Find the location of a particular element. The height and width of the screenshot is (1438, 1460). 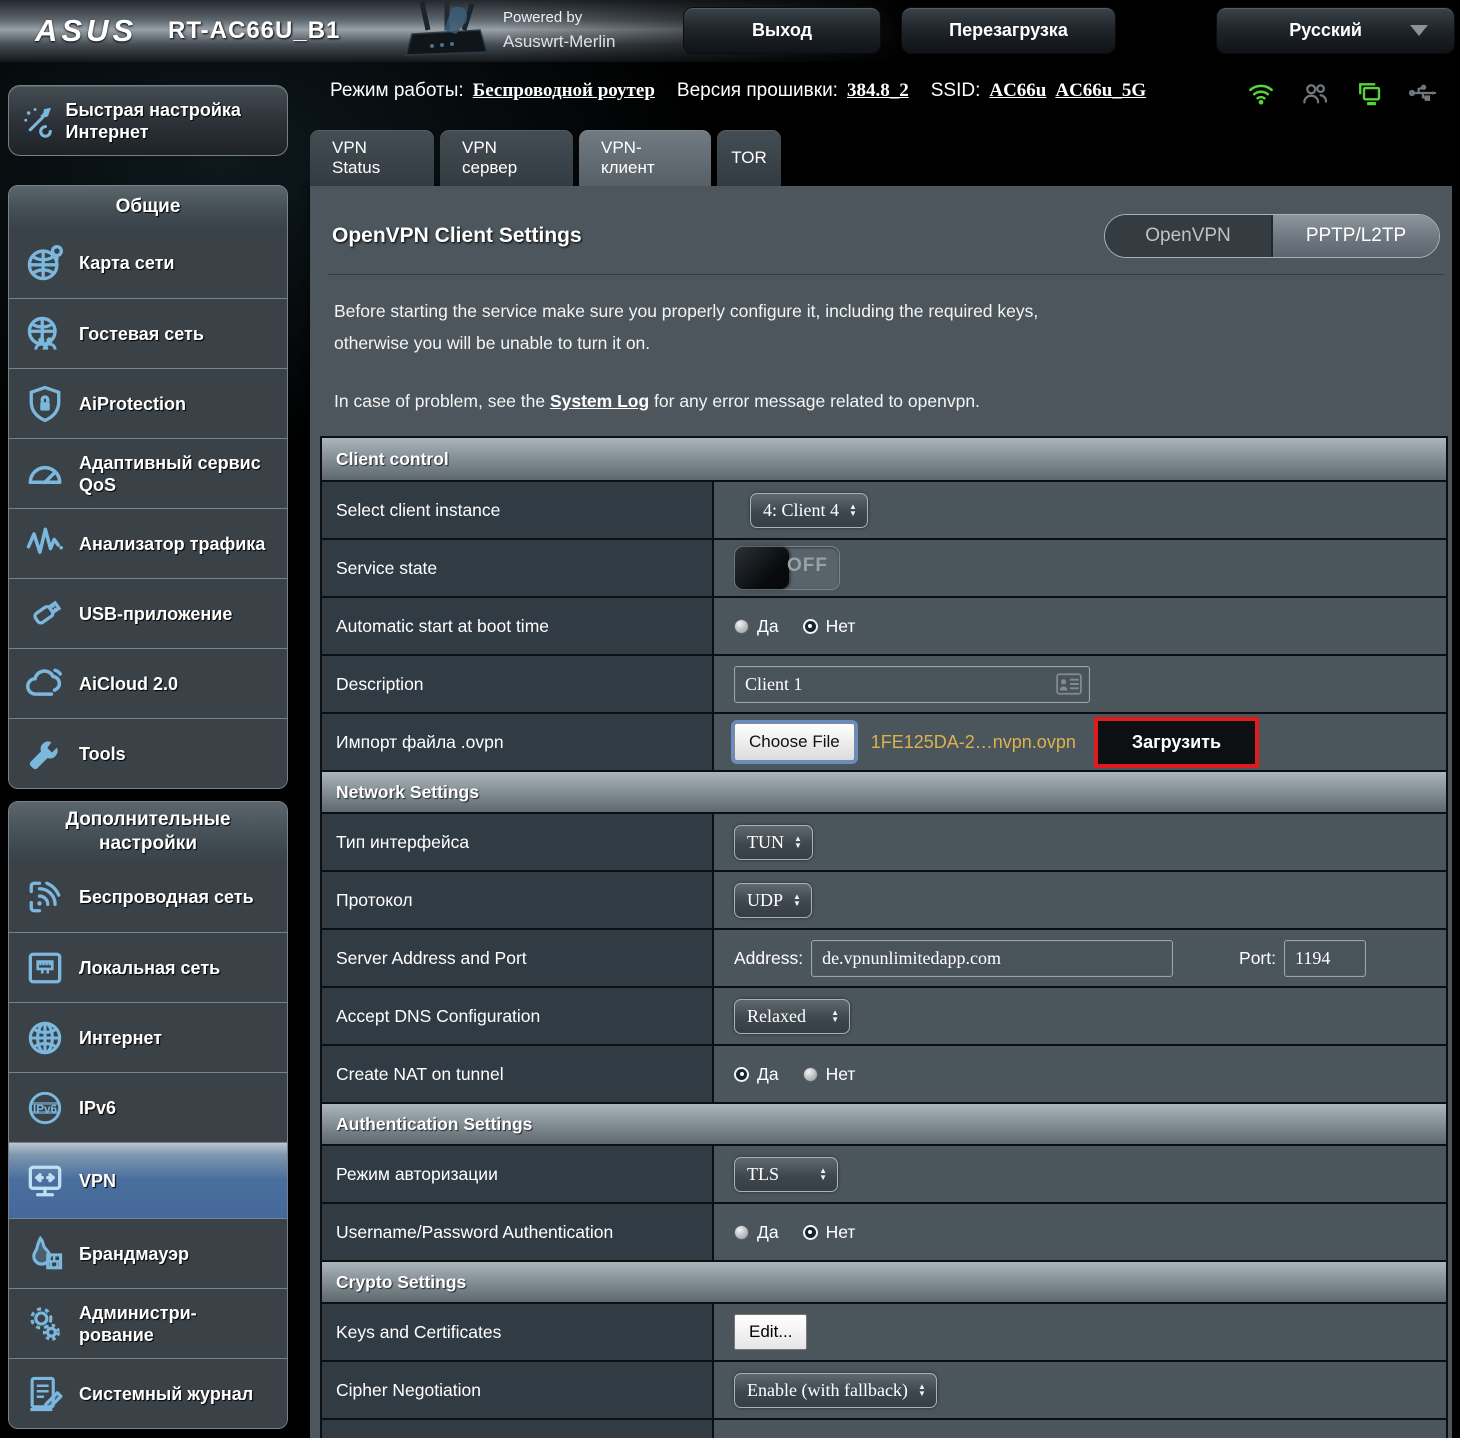

address-label: Address: is located at coordinates (769, 957).